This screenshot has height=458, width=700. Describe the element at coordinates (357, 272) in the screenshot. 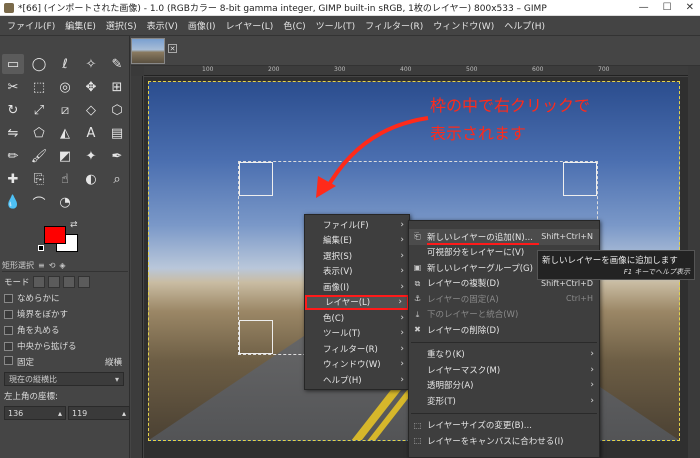

I see `ctx-view: 表示(V) ›` at that location.